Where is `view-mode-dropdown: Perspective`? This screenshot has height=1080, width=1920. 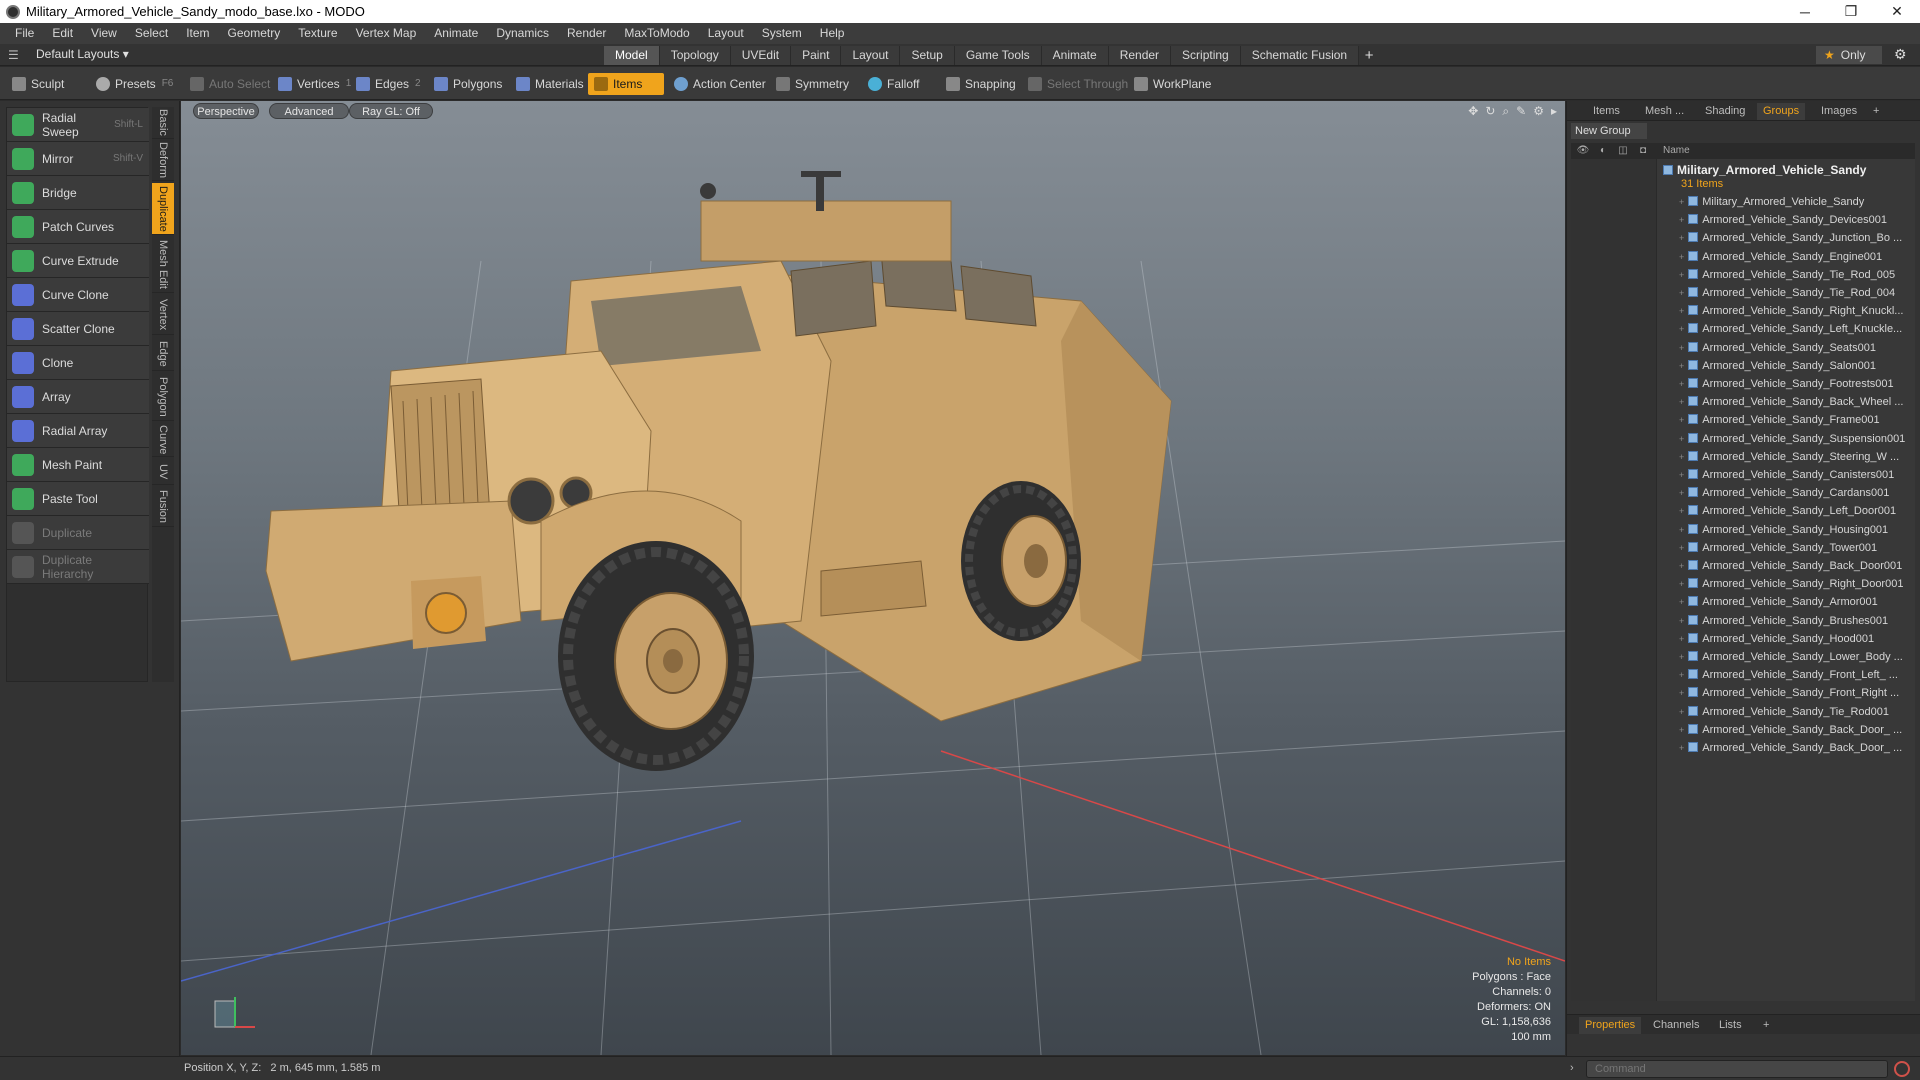
view-mode-dropdown: Perspective is located at coordinates (226, 111).